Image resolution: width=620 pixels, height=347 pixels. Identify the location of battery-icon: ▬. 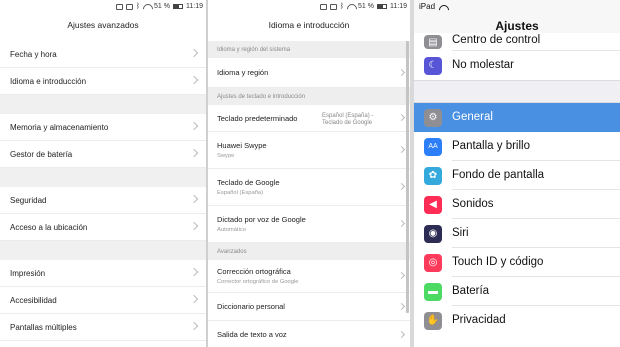
(433, 291).